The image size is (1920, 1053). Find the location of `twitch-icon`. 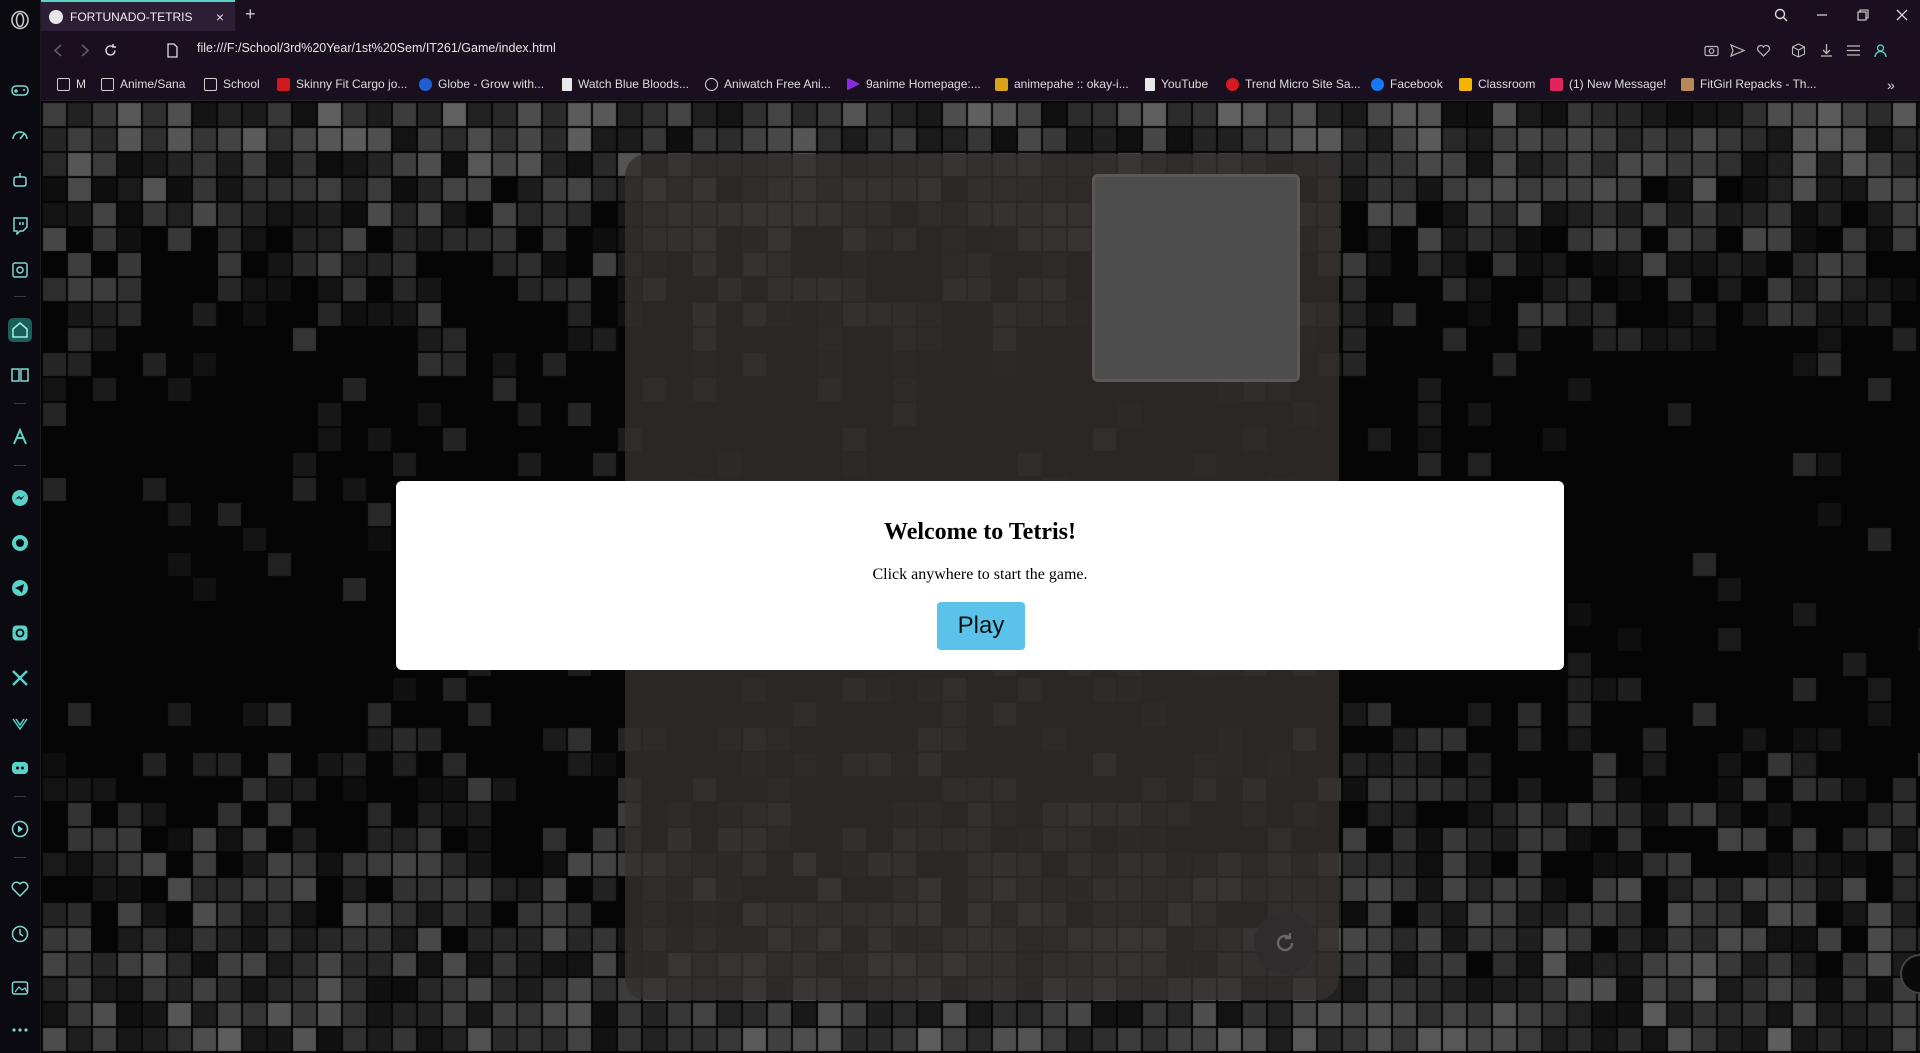

twitch-icon is located at coordinates (20, 225).